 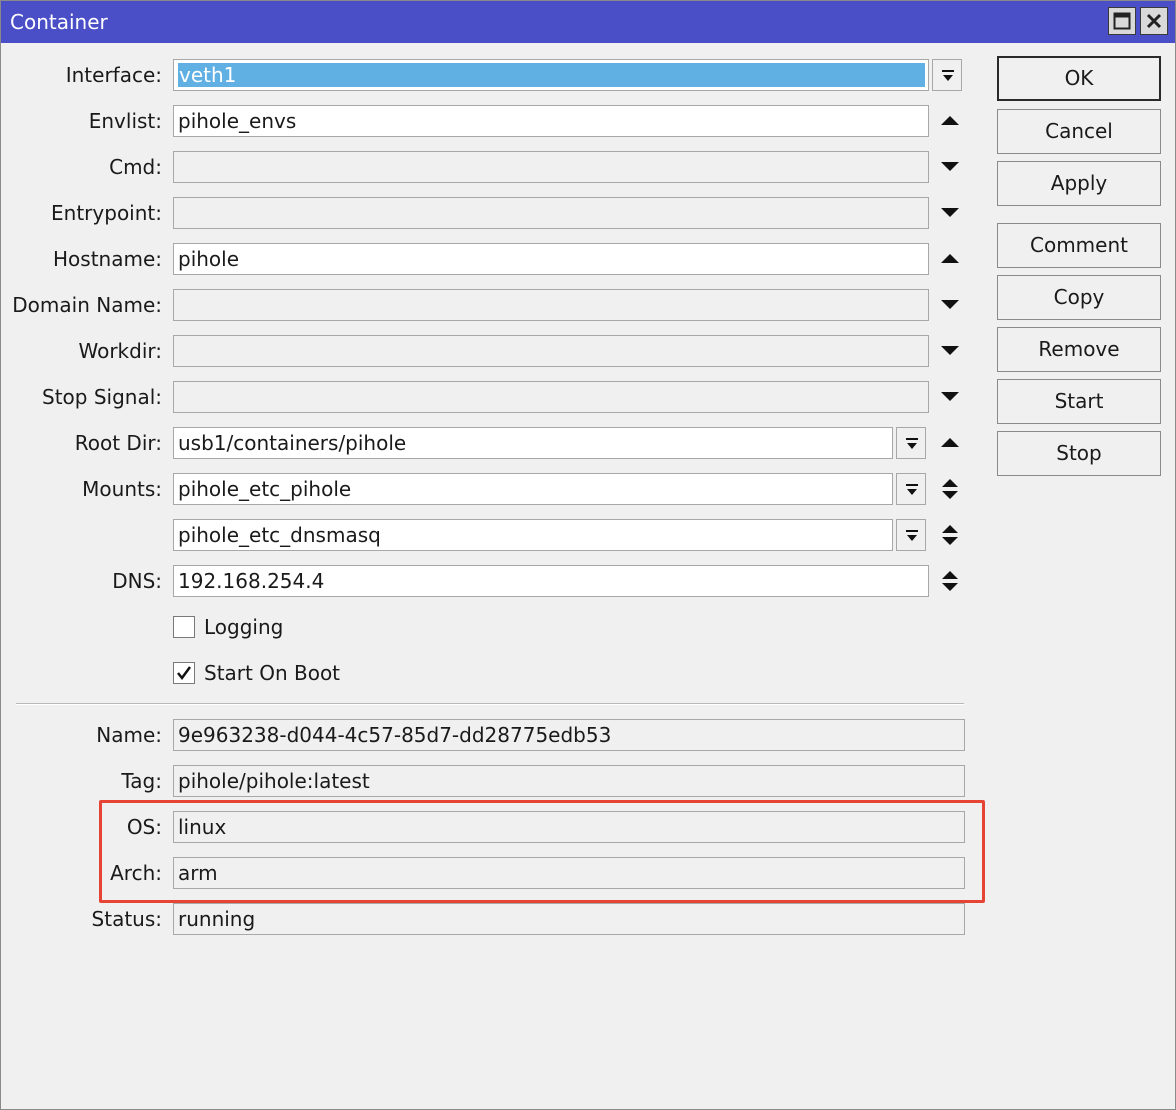 I want to click on envlist-label: Envlist:, so click(x=125, y=121).